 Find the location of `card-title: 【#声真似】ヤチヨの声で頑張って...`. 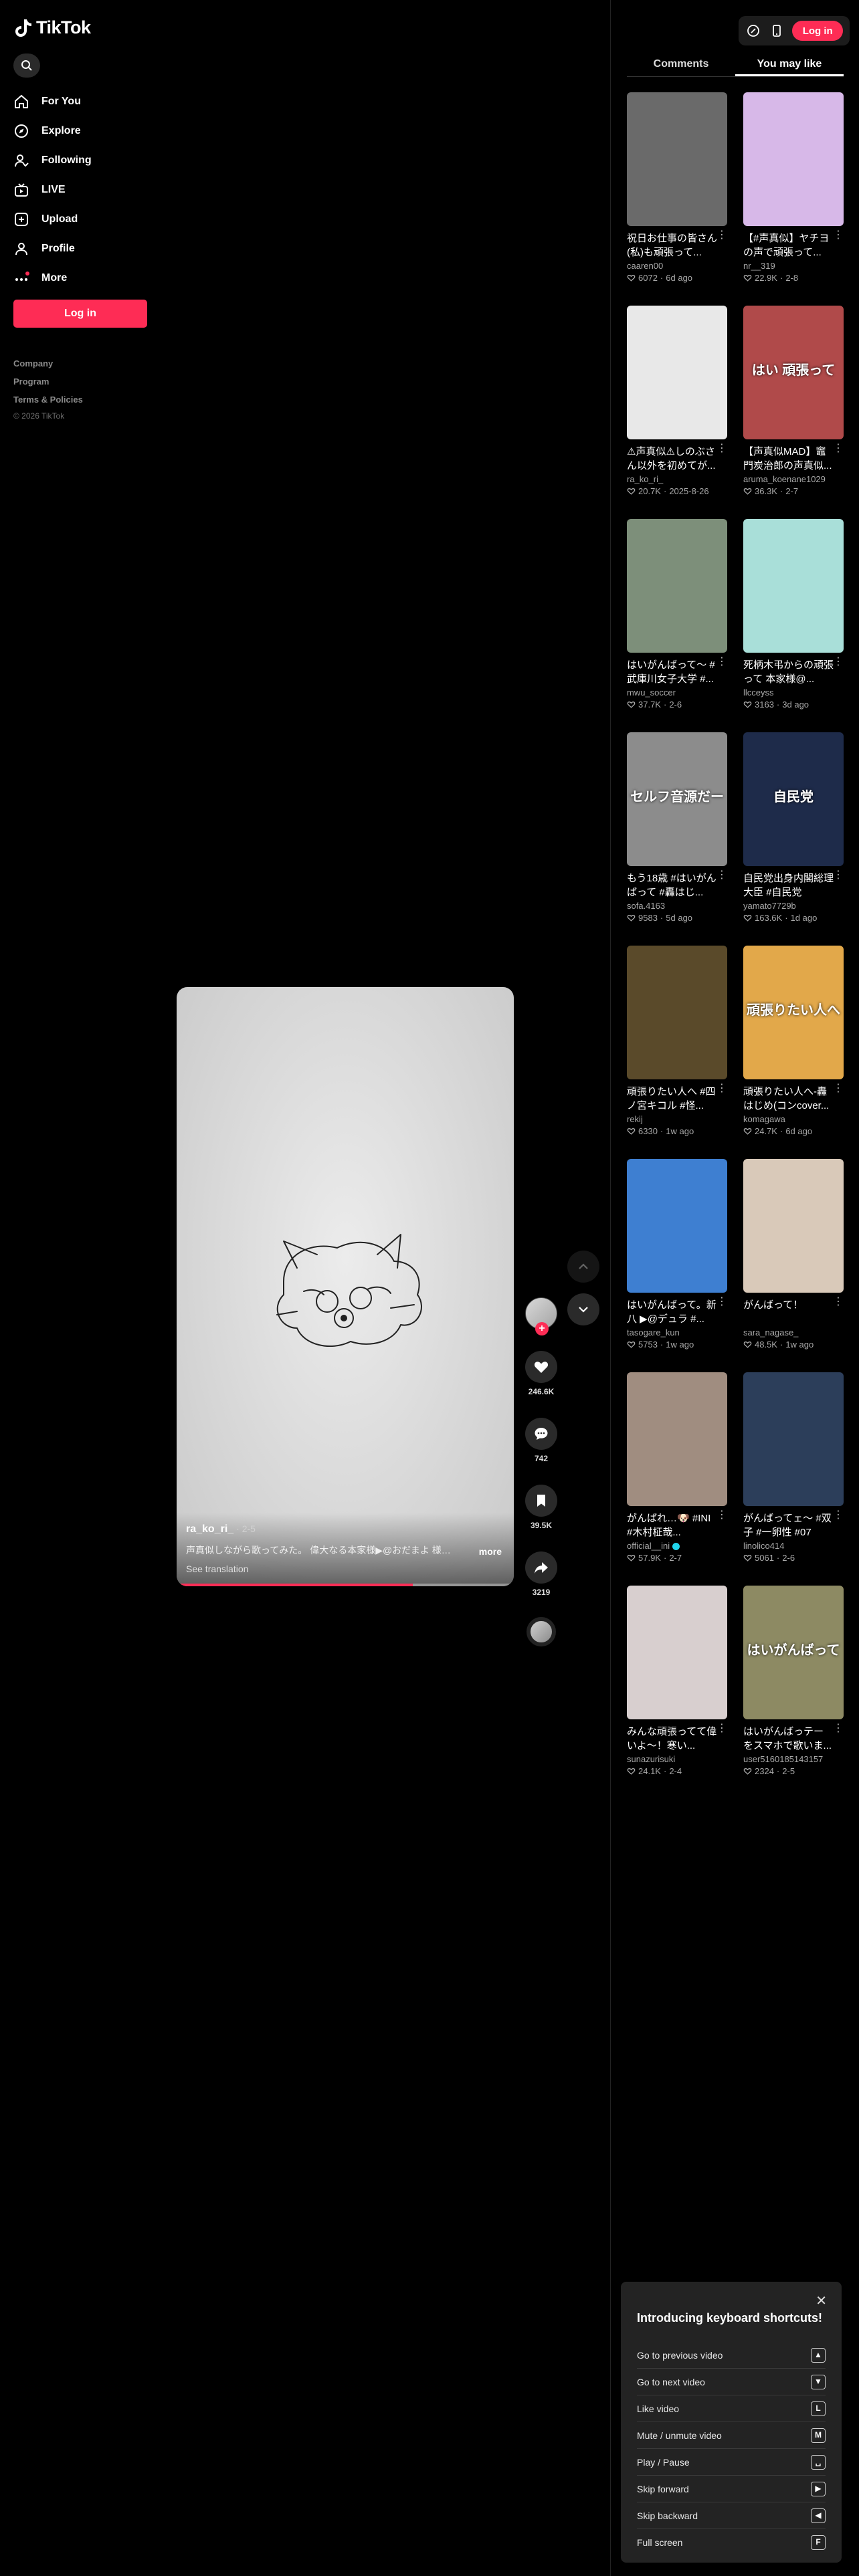

card-title: 【#声真似】ヤチヨの声で頑張って... is located at coordinates (794, 245).